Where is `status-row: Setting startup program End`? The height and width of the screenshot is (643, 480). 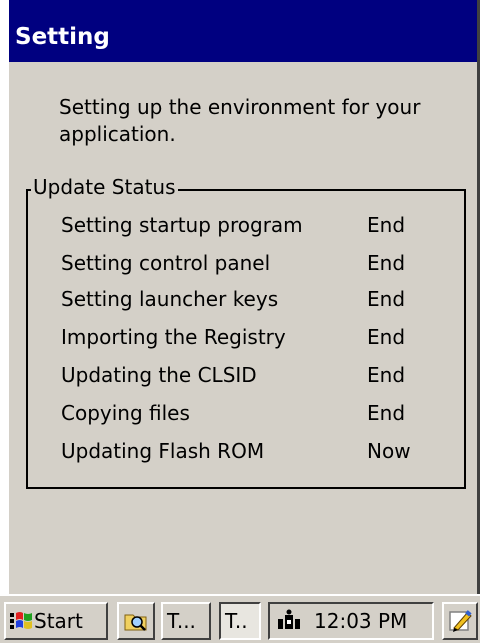
status-row: Setting startup program End is located at coordinates (246, 225).